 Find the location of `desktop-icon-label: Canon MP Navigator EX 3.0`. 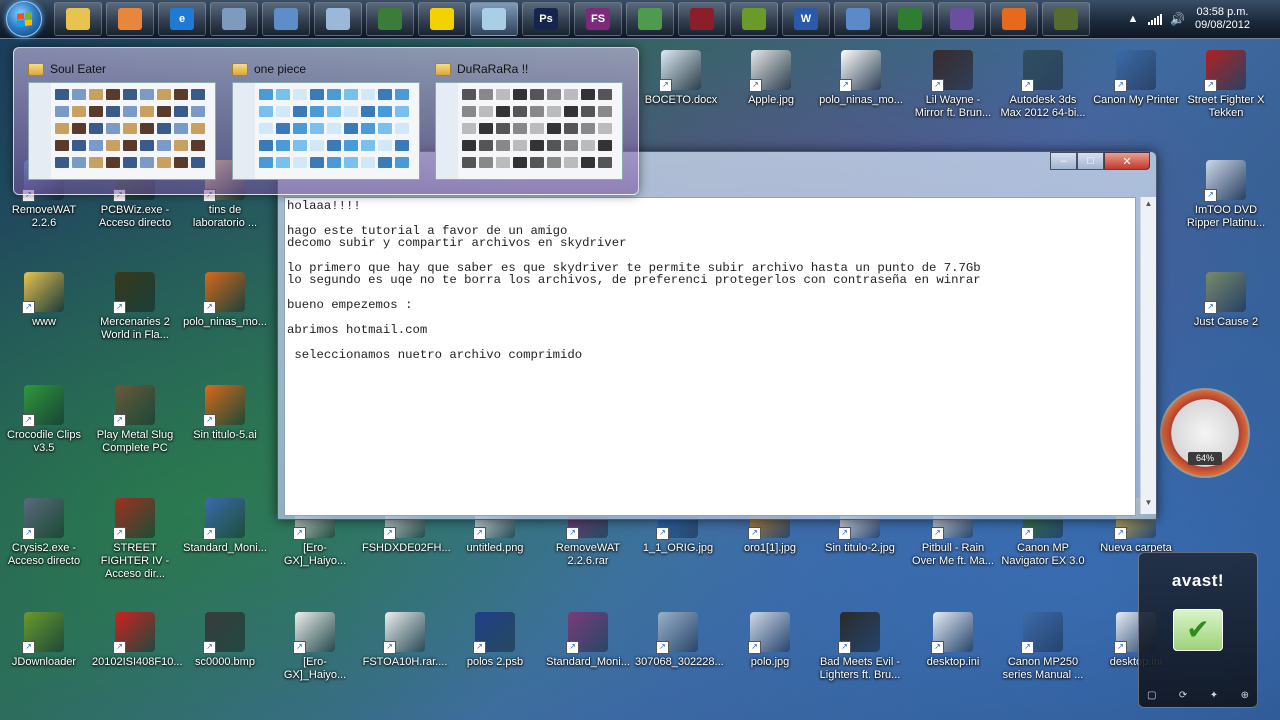

desktop-icon-label: Canon MP Navigator EX 3.0 is located at coordinates (1043, 554).